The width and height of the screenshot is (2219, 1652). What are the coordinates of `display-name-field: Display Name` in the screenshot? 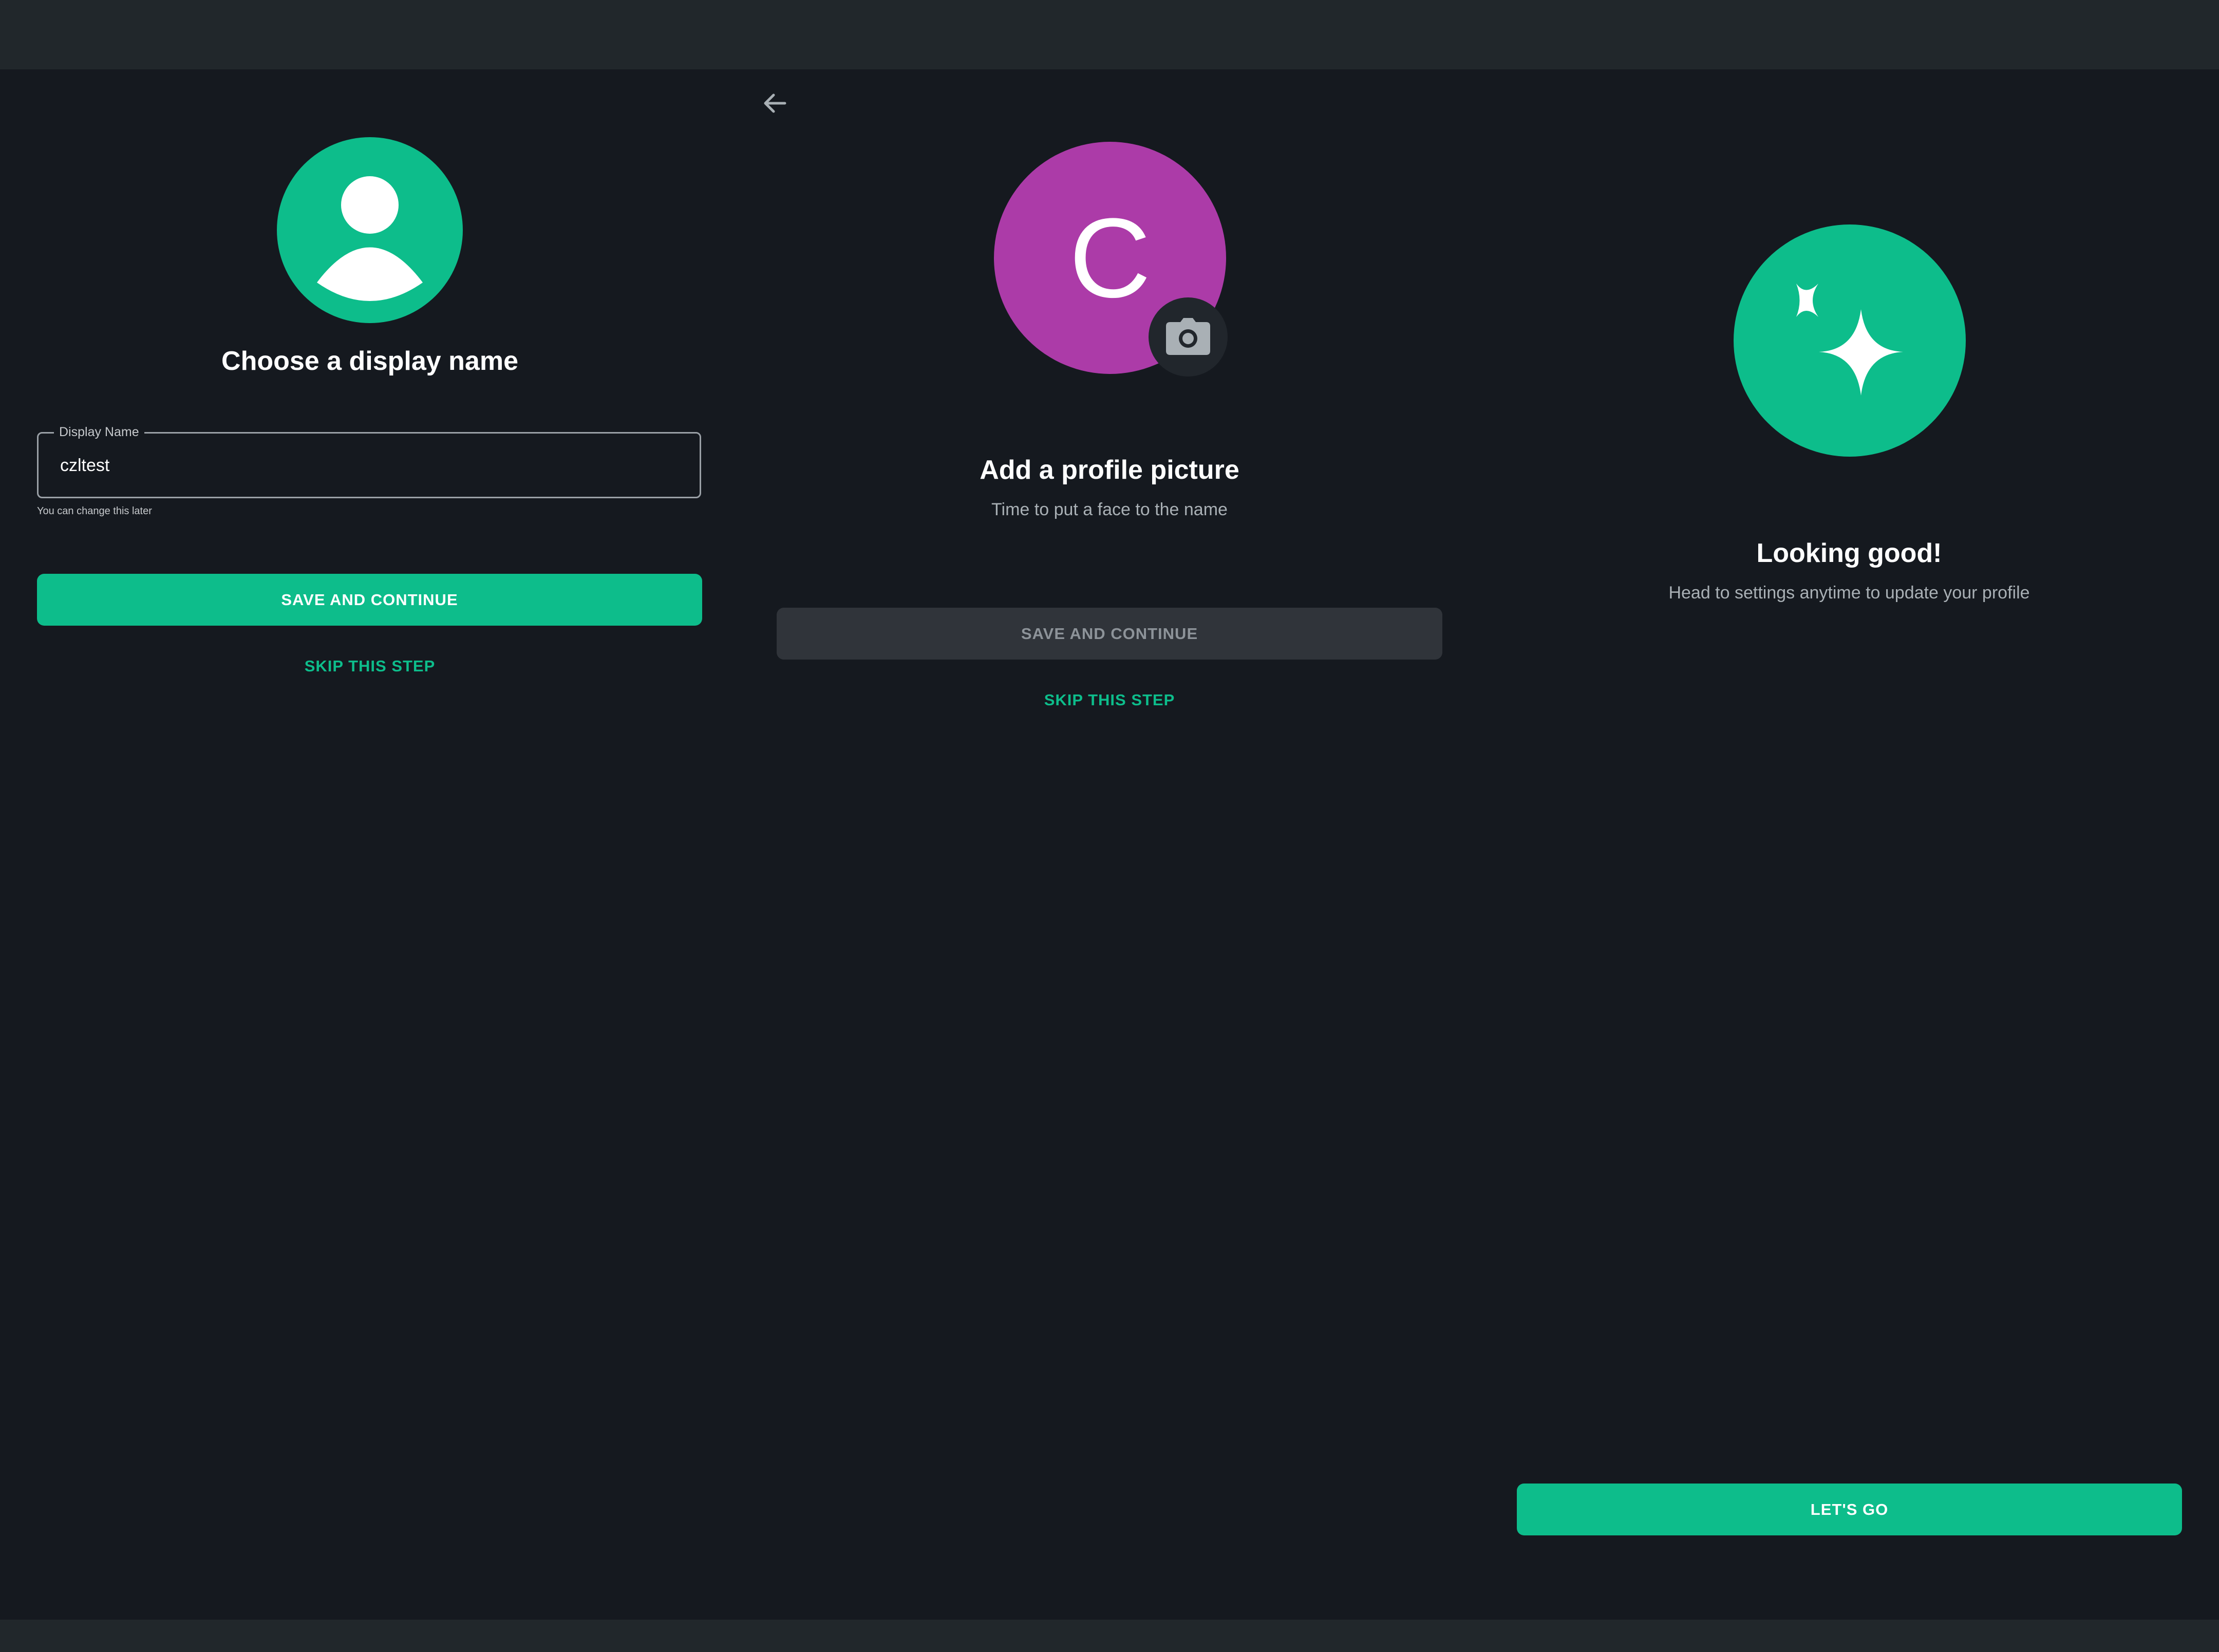 It's located at (369, 462).